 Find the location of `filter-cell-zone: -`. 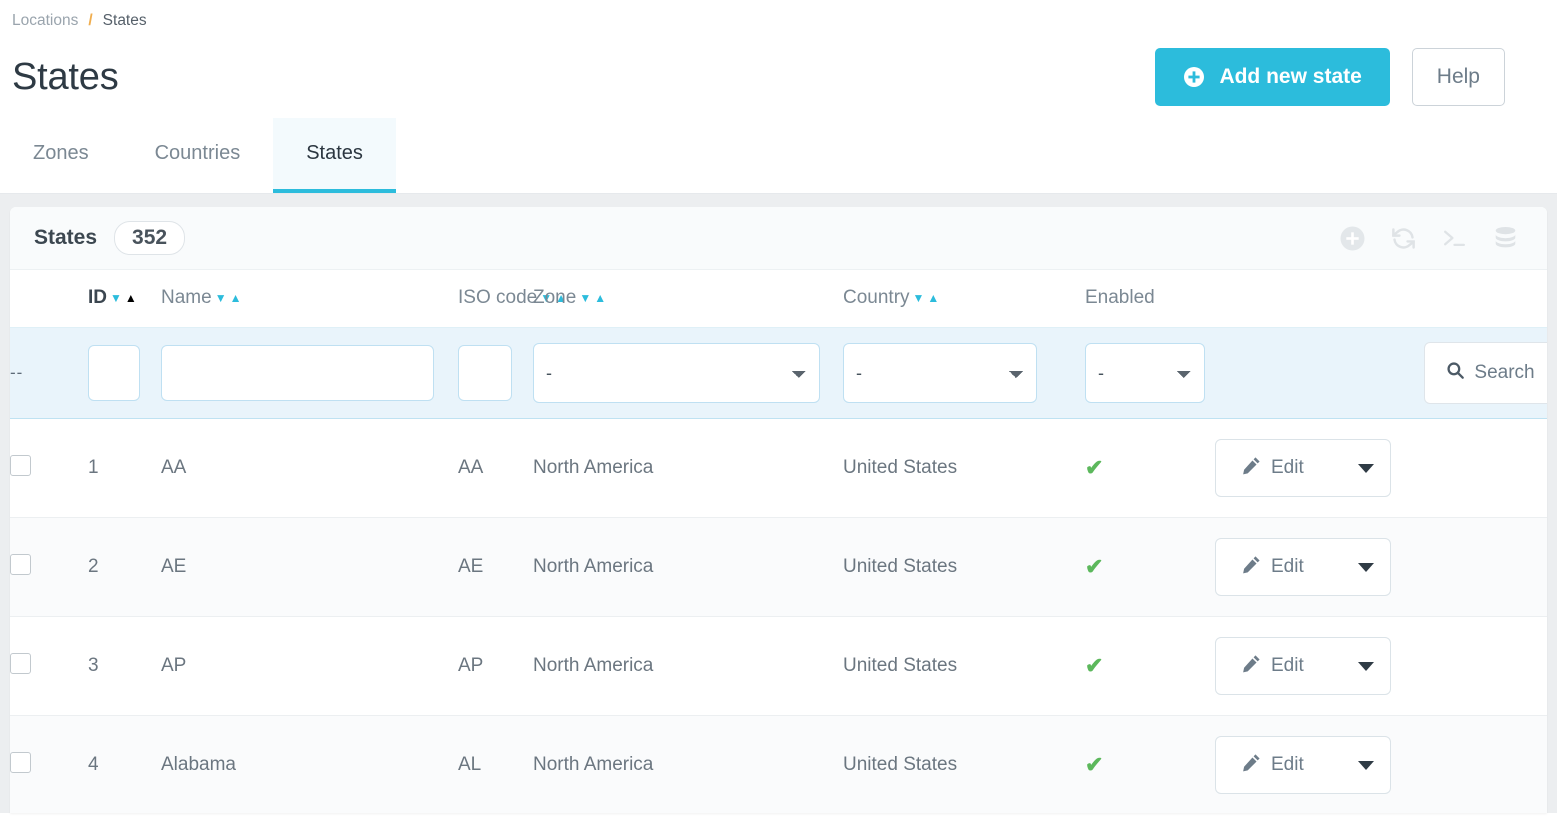

filter-cell-zone: - is located at coordinates (688, 373).